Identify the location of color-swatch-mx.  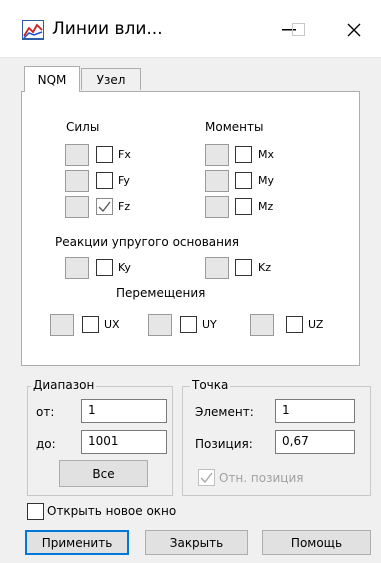
(217, 155).